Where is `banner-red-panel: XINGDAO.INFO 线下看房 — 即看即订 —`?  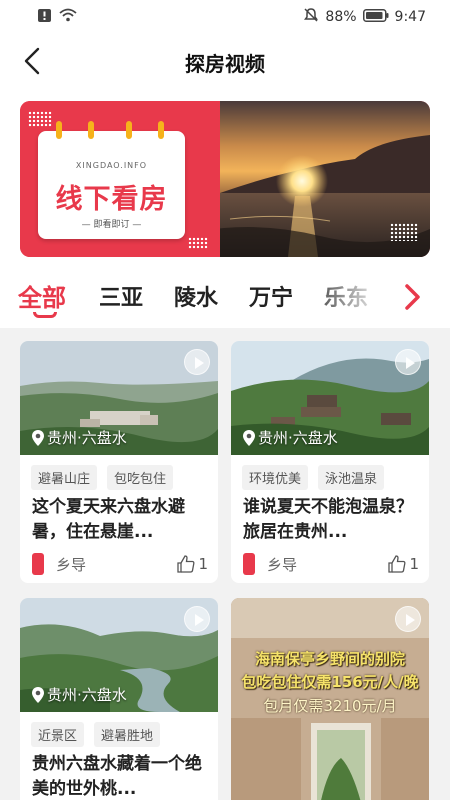 banner-red-panel: XINGDAO.INFO 线下看房 — 即看即订 — is located at coordinates (120, 179).